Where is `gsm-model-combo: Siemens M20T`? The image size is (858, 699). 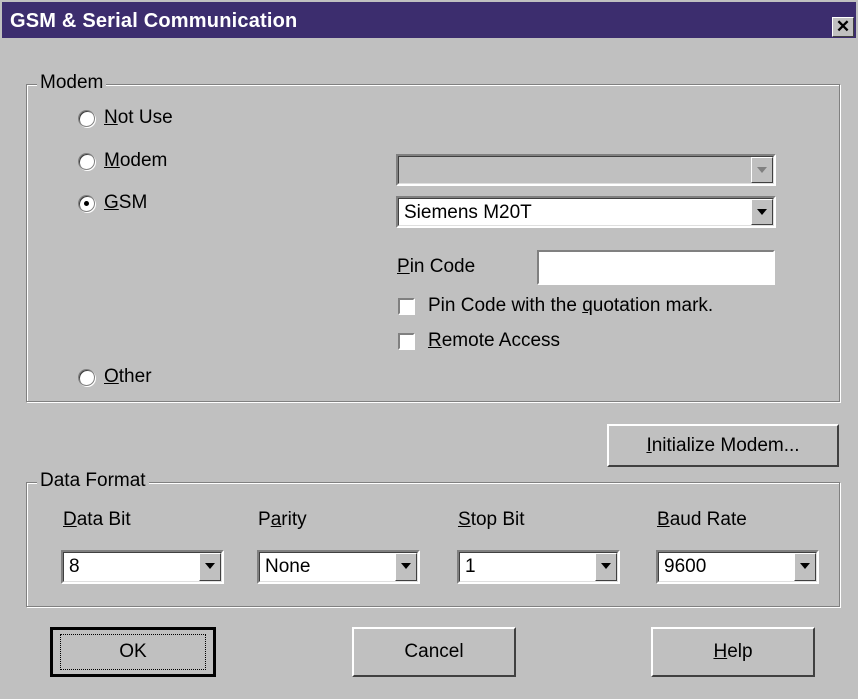 gsm-model-combo: Siemens M20T is located at coordinates (586, 212).